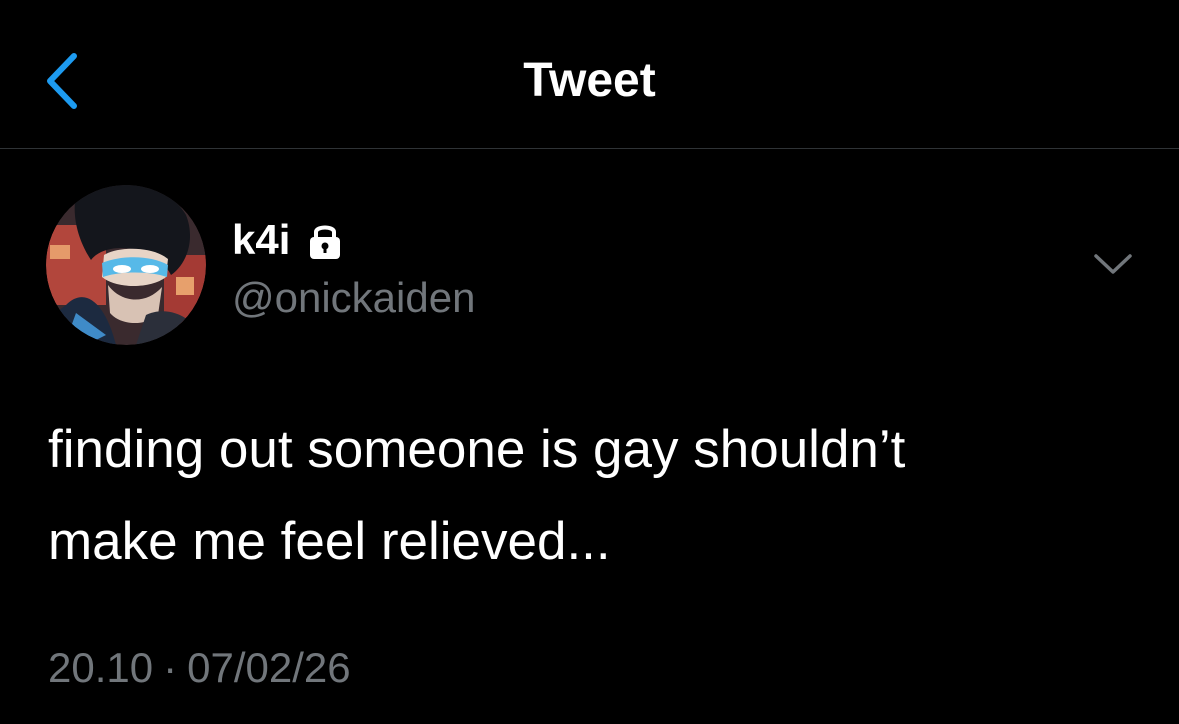 This screenshot has width=1179, height=724. Describe the element at coordinates (589, 80) in the screenshot. I see `page-title: Tweet` at that location.